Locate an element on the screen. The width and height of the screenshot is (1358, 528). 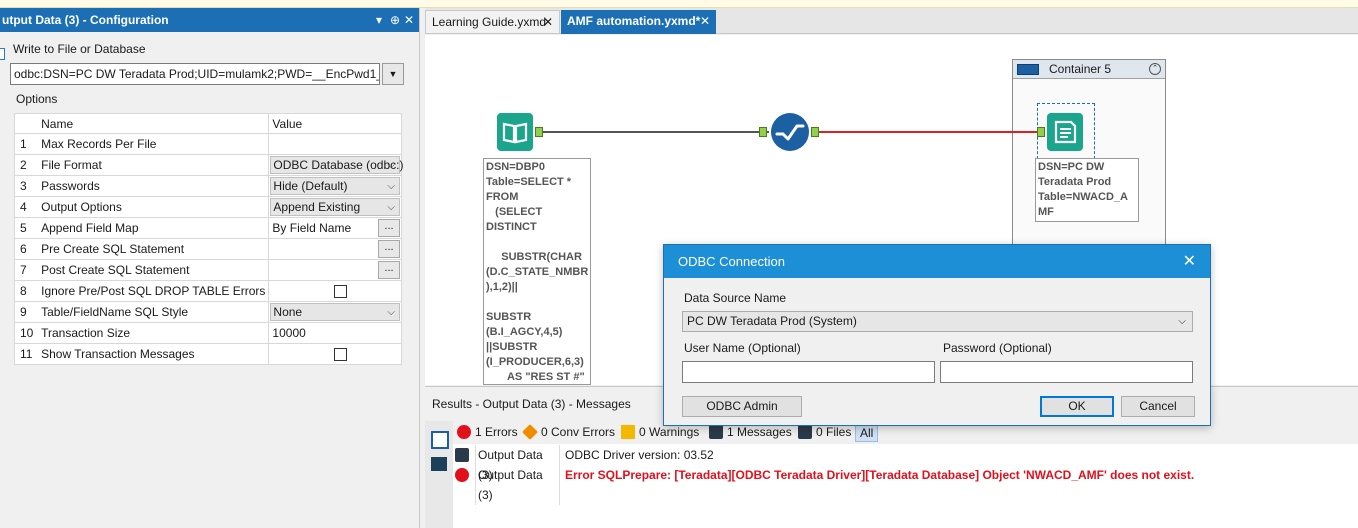
filter-conv-errors-label: 0 Conv Errors is located at coordinates (578, 432).